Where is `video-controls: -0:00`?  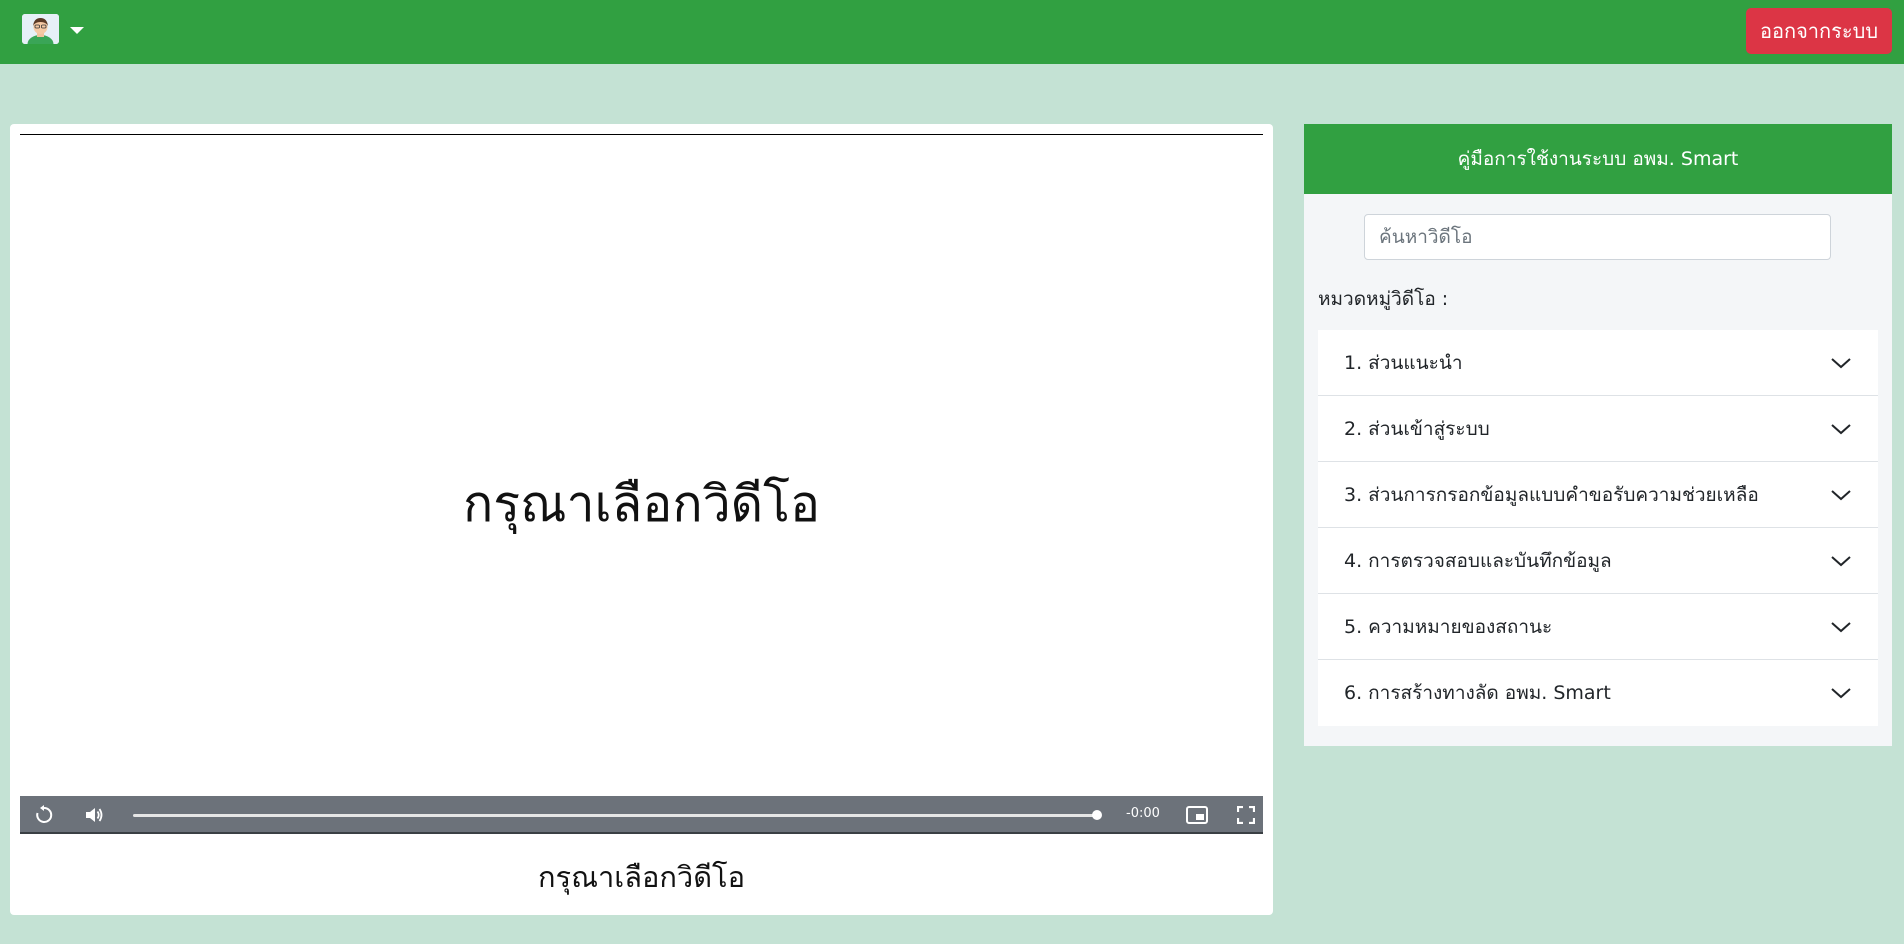
video-controls: -0:00 is located at coordinates (641, 815).